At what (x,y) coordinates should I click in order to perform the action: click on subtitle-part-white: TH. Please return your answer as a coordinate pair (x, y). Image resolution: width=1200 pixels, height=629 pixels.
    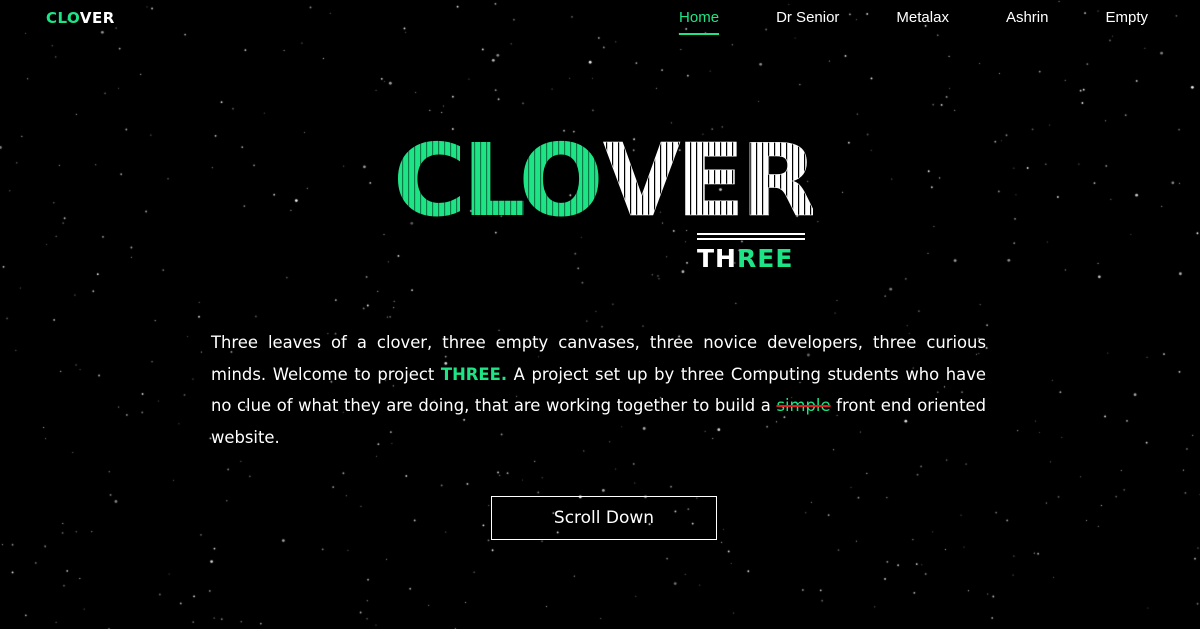
    Looking at the image, I should click on (717, 258).